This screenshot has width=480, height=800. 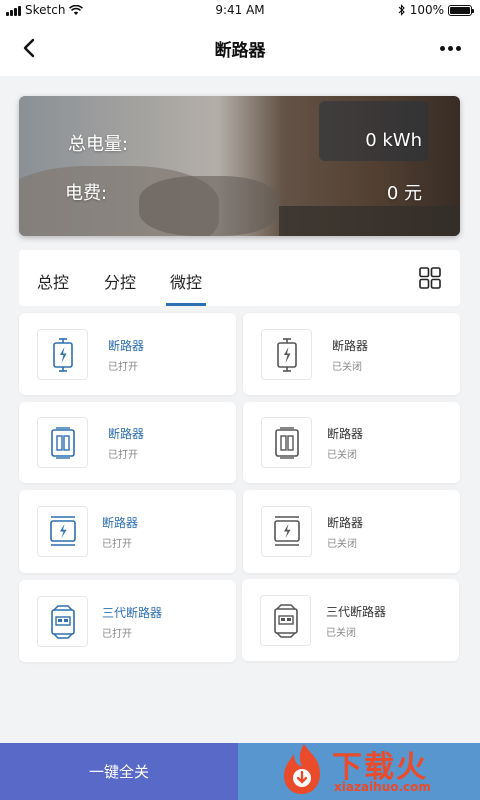 What do you see at coordinates (430, 278) in the screenshot?
I see `grid-view-icon` at bounding box center [430, 278].